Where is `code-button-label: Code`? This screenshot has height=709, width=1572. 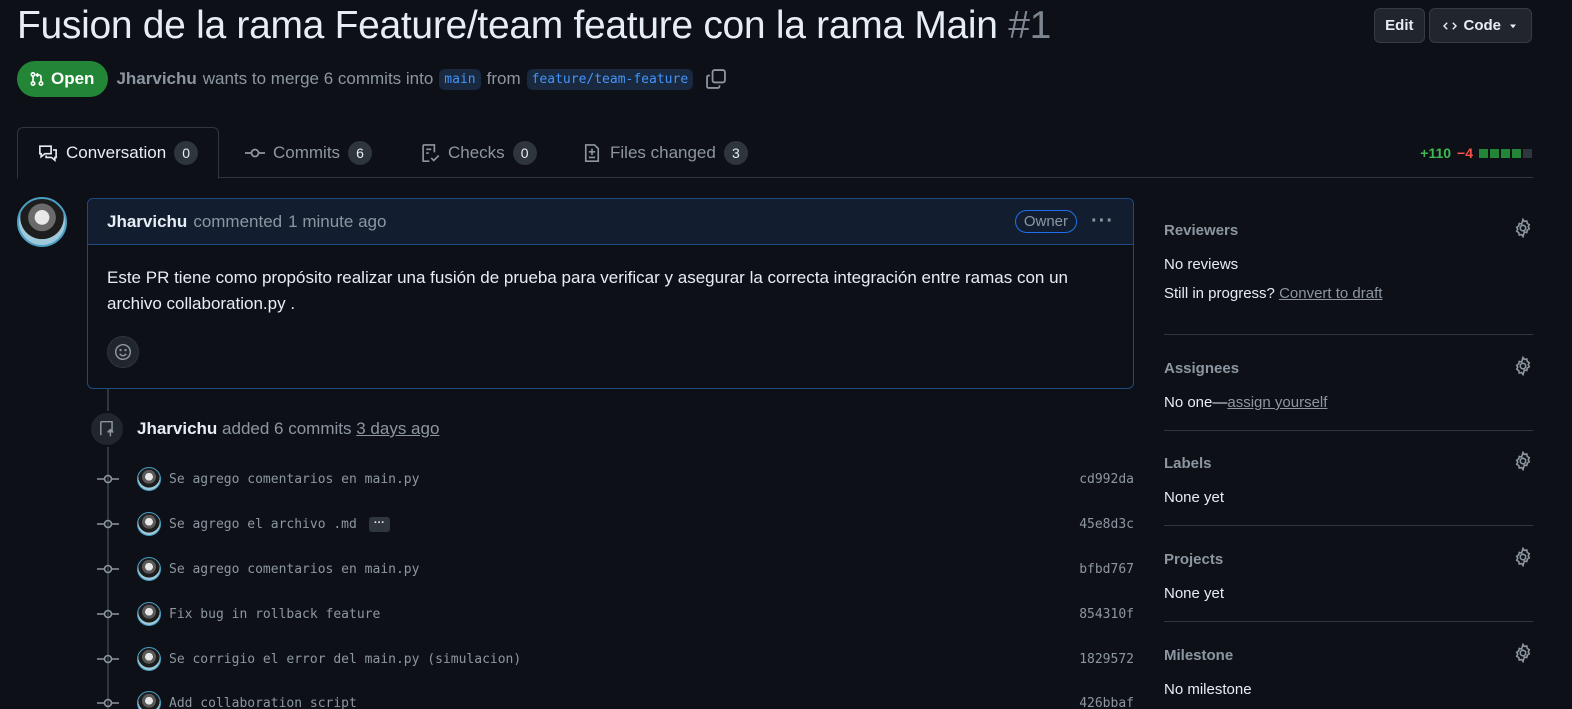 code-button-label: Code is located at coordinates (1482, 25).